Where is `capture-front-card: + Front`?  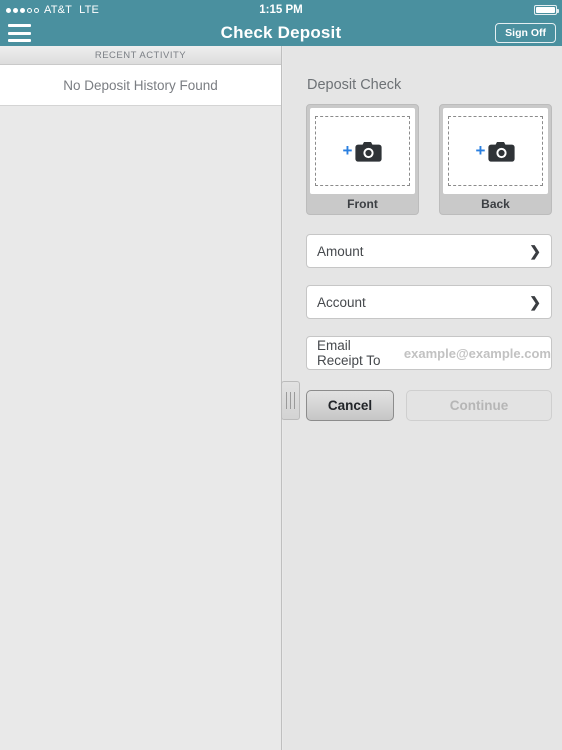
capture-front-card: + Front is located at coordinates (362, 159).